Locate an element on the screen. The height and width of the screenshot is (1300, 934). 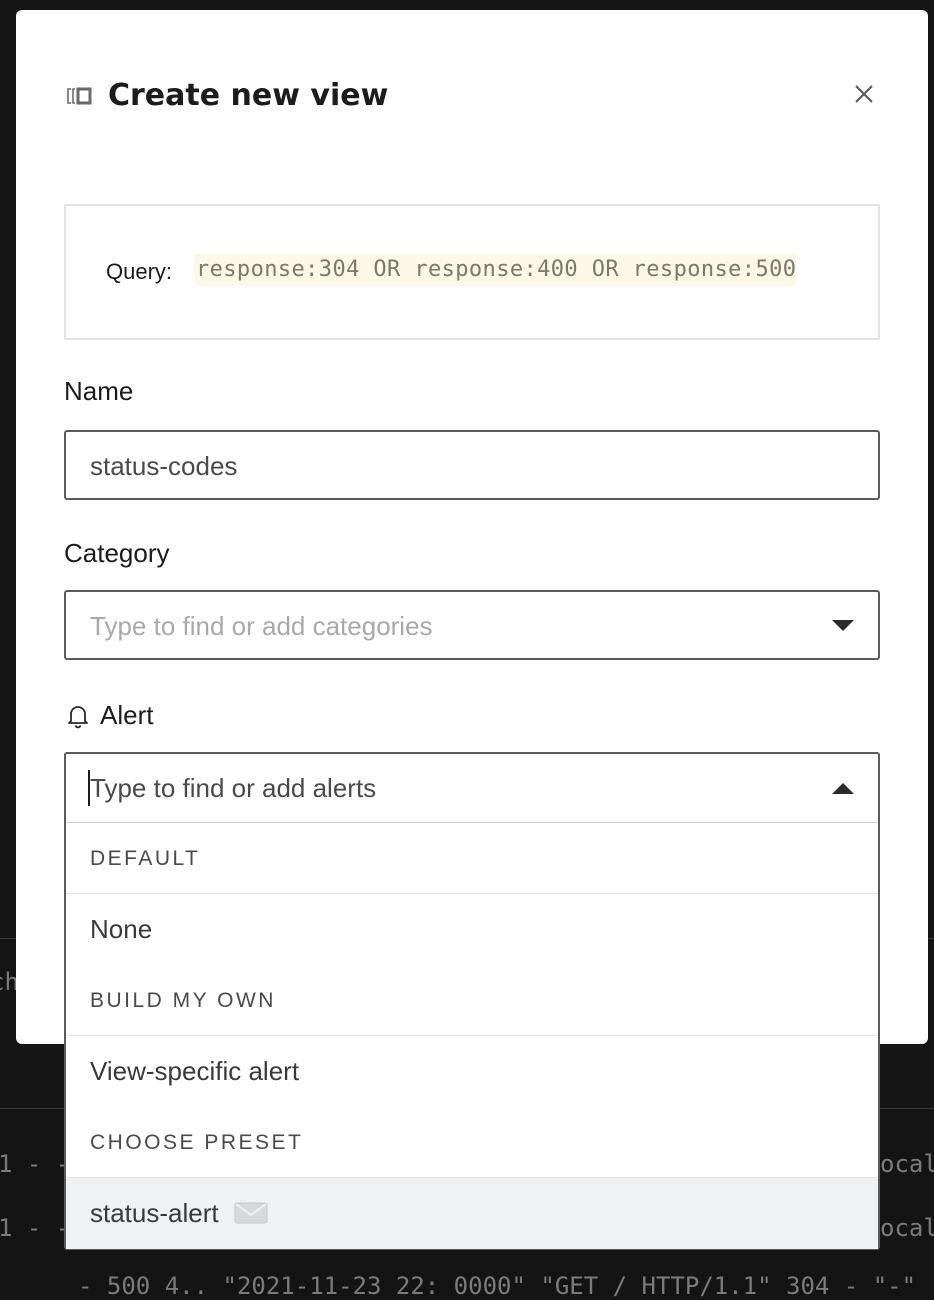
view-icon is located at coordinates (79, 96).